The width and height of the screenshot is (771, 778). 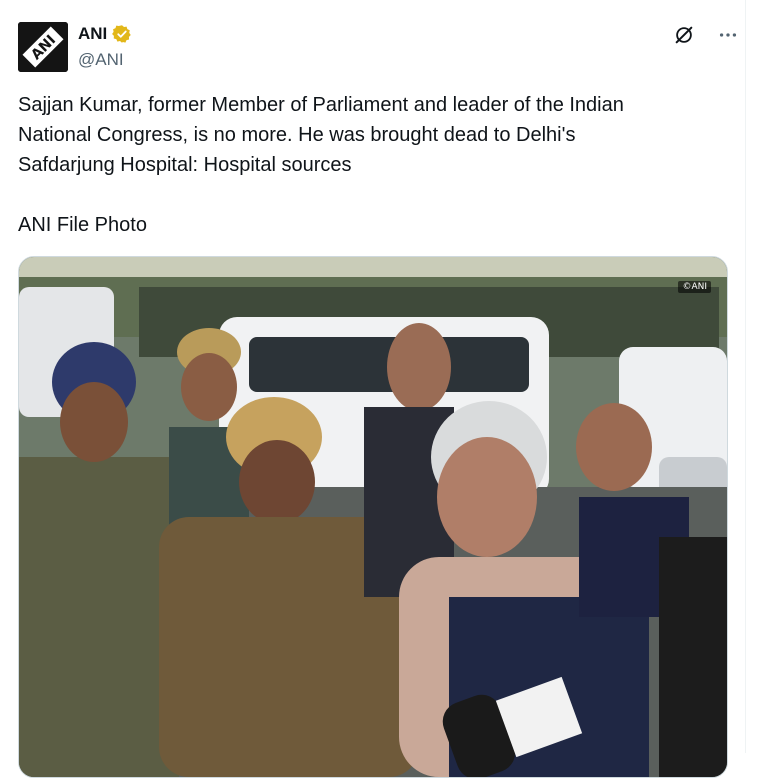 What do you see at coordinates (101, 60) in the screenshot?
I see `handle: @ANI` at bounding box center [101, 60].